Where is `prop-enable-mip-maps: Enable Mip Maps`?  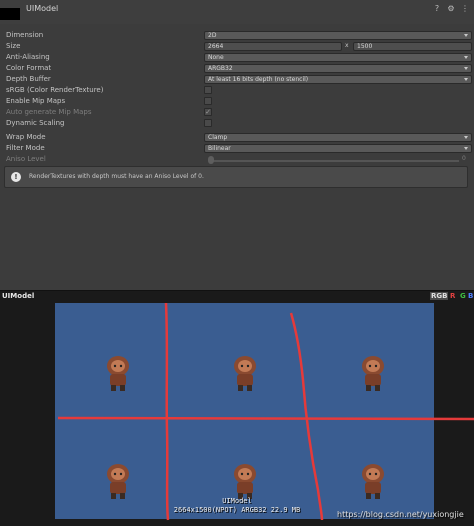 prop-enable-mip-maps: Enable Mip Maps is located at coordinates (236, 102).